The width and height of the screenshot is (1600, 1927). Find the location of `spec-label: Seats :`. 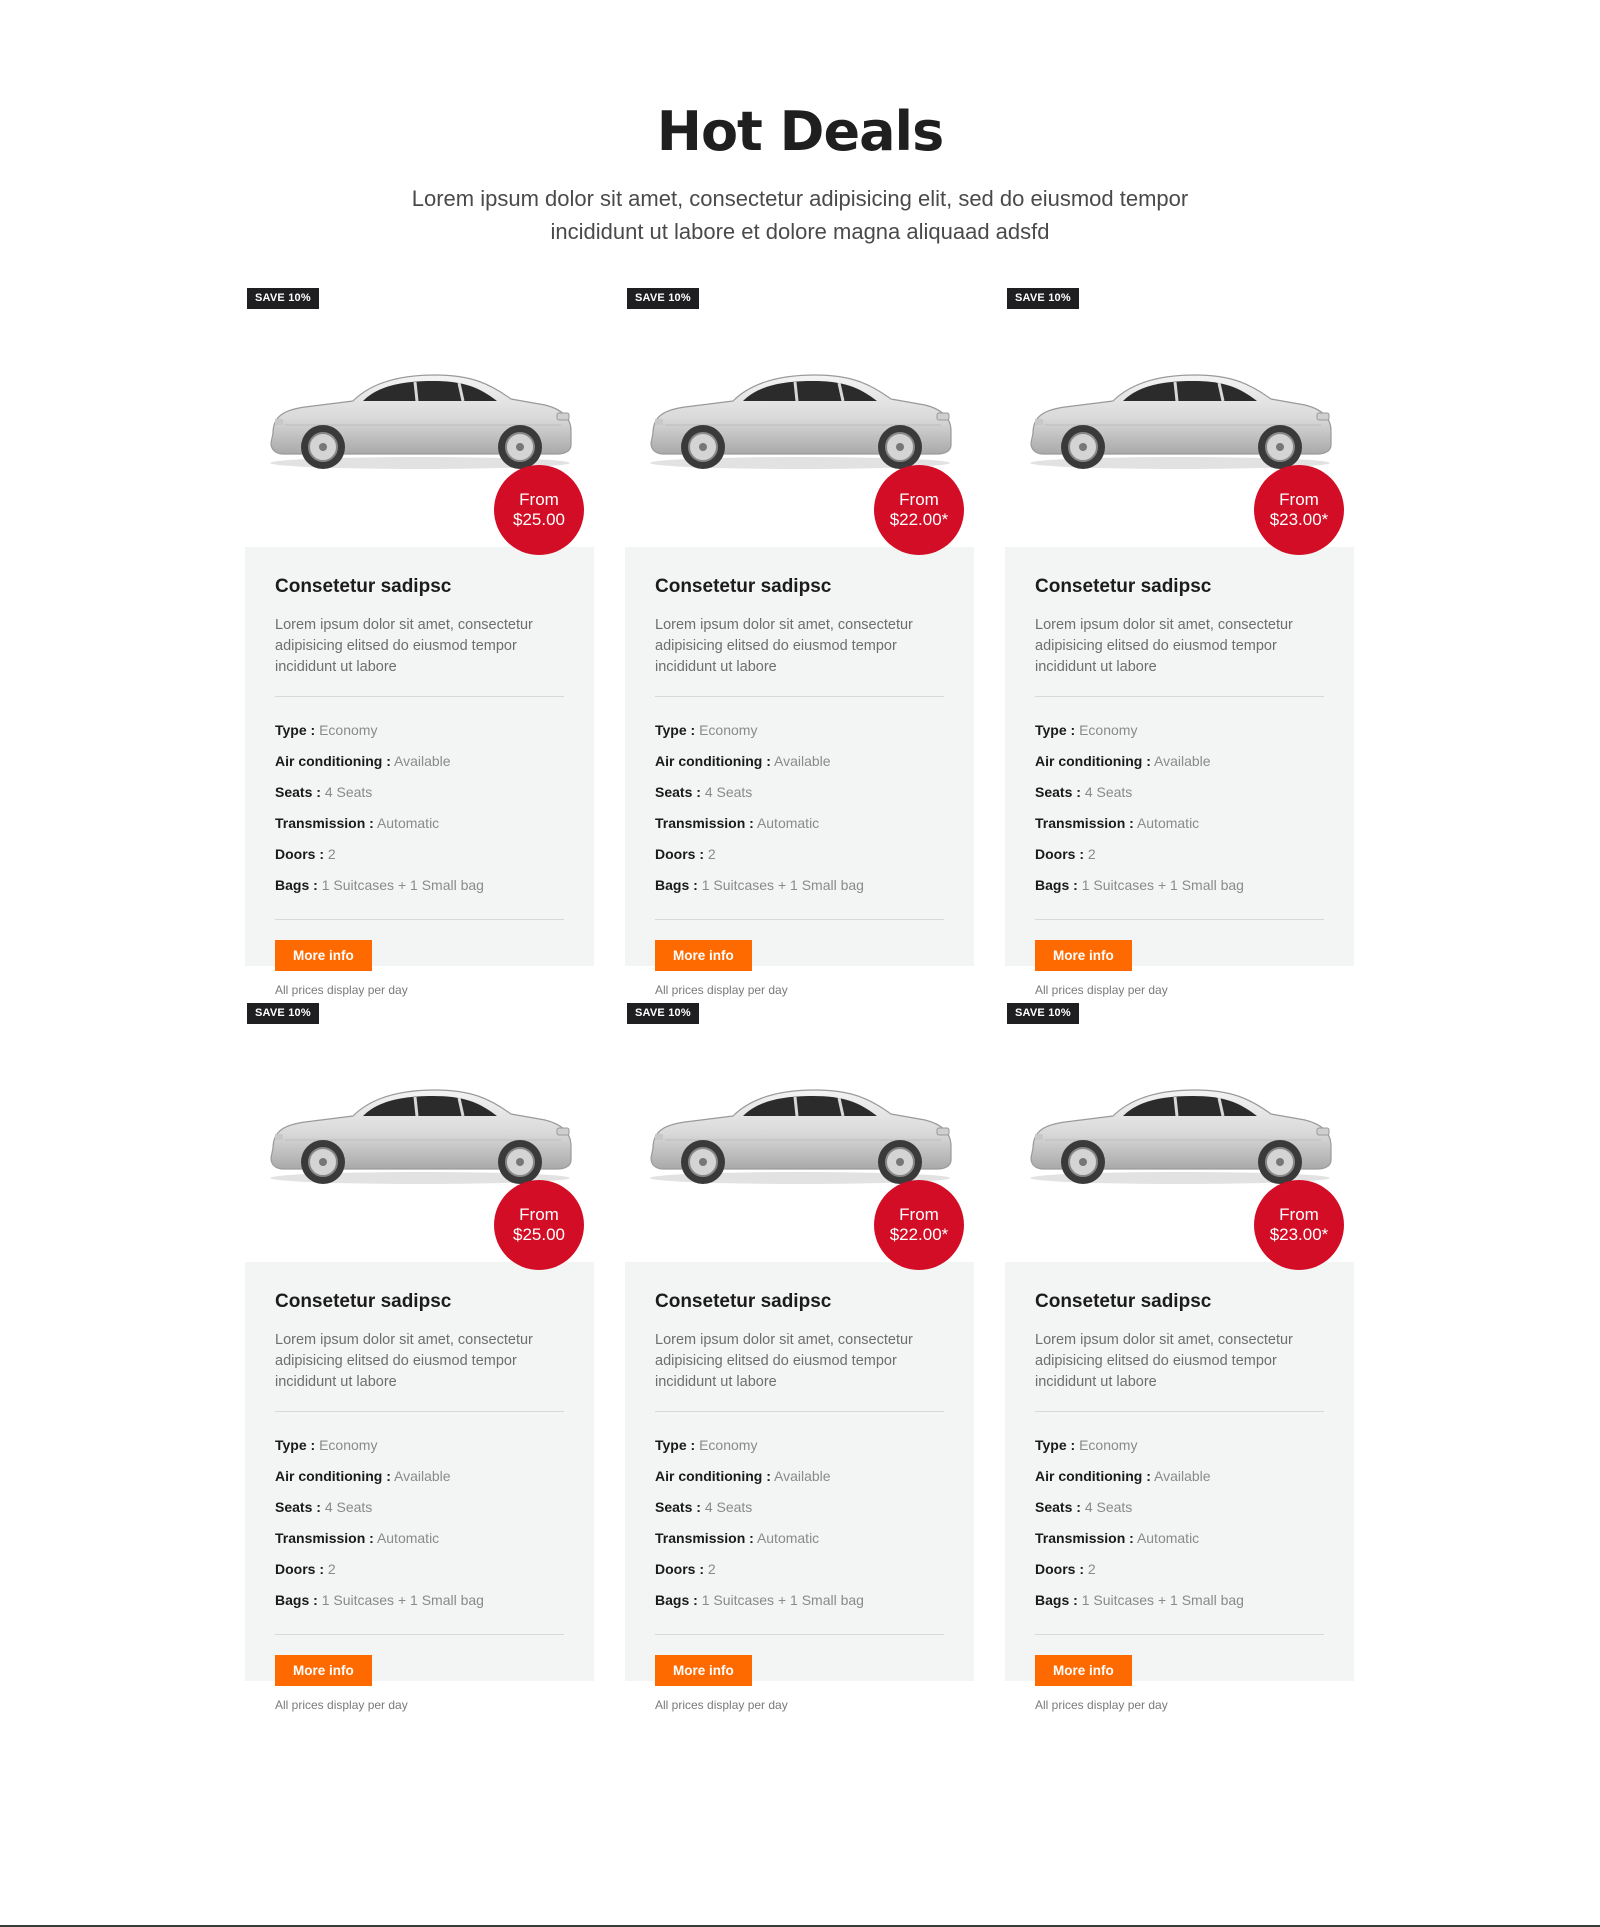

spec-label: Seats : is located at coordinates (678, 792).